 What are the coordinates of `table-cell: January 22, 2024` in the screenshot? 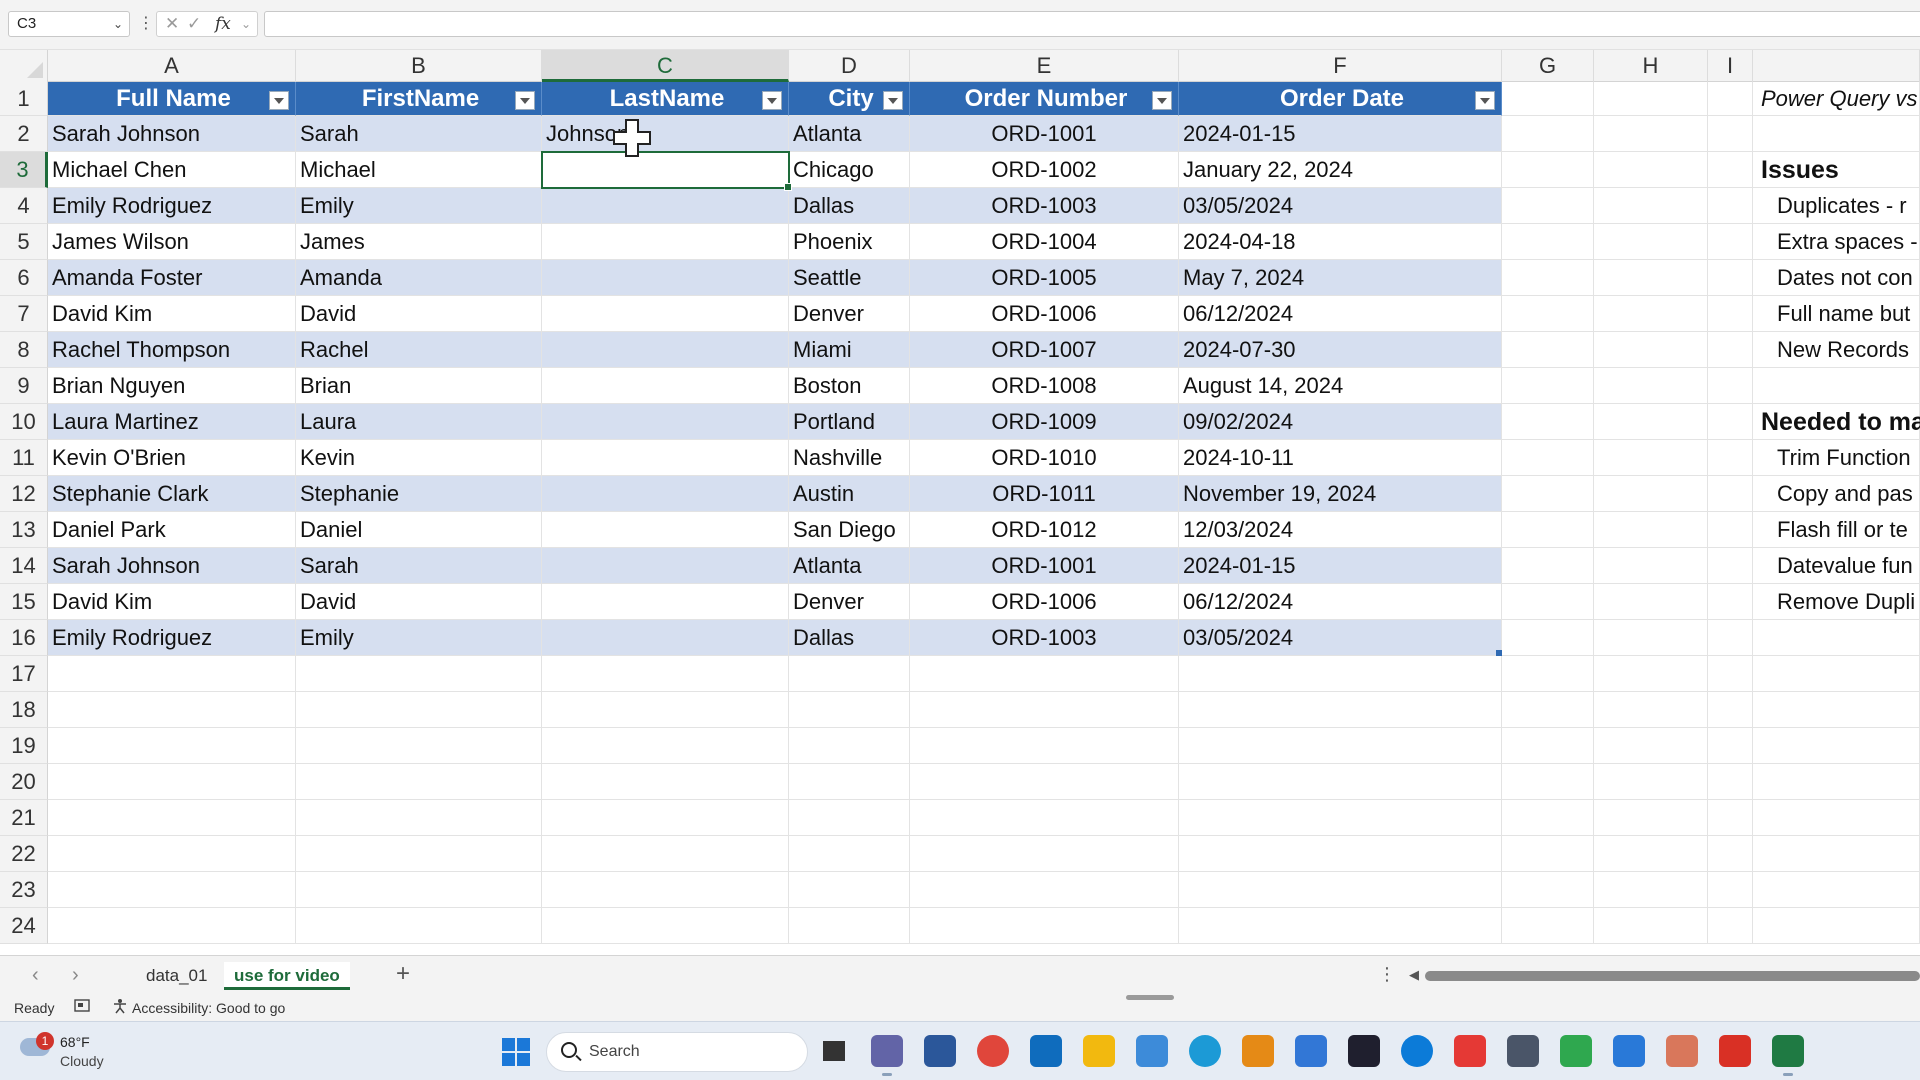 It's located at (1340, 170).